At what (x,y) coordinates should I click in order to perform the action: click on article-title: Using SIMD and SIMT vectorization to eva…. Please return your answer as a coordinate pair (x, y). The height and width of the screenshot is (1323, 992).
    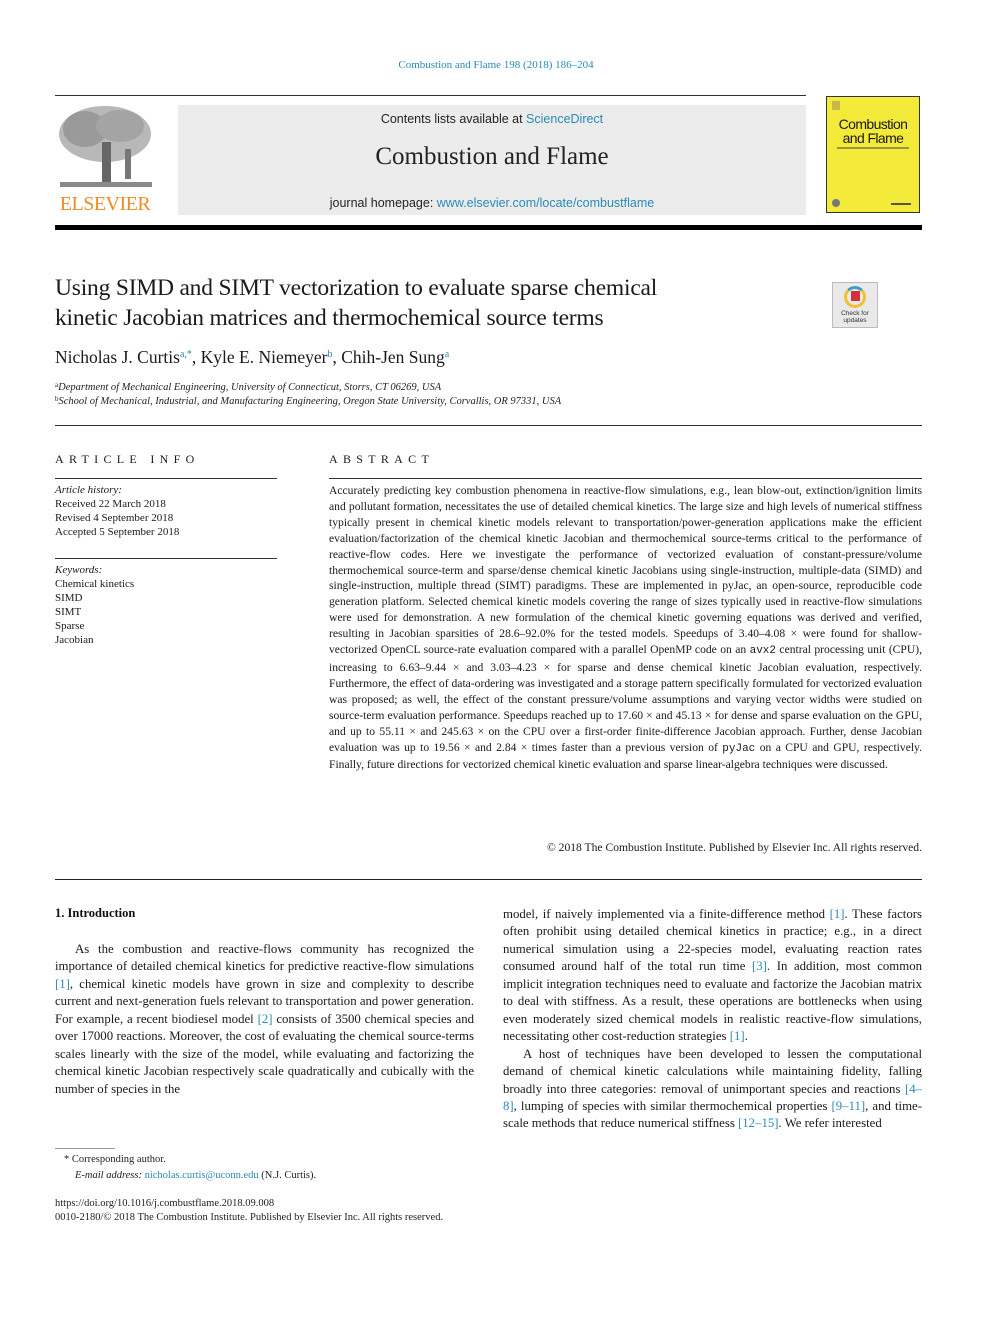
    Looking at the image, I should click on (425, 303).